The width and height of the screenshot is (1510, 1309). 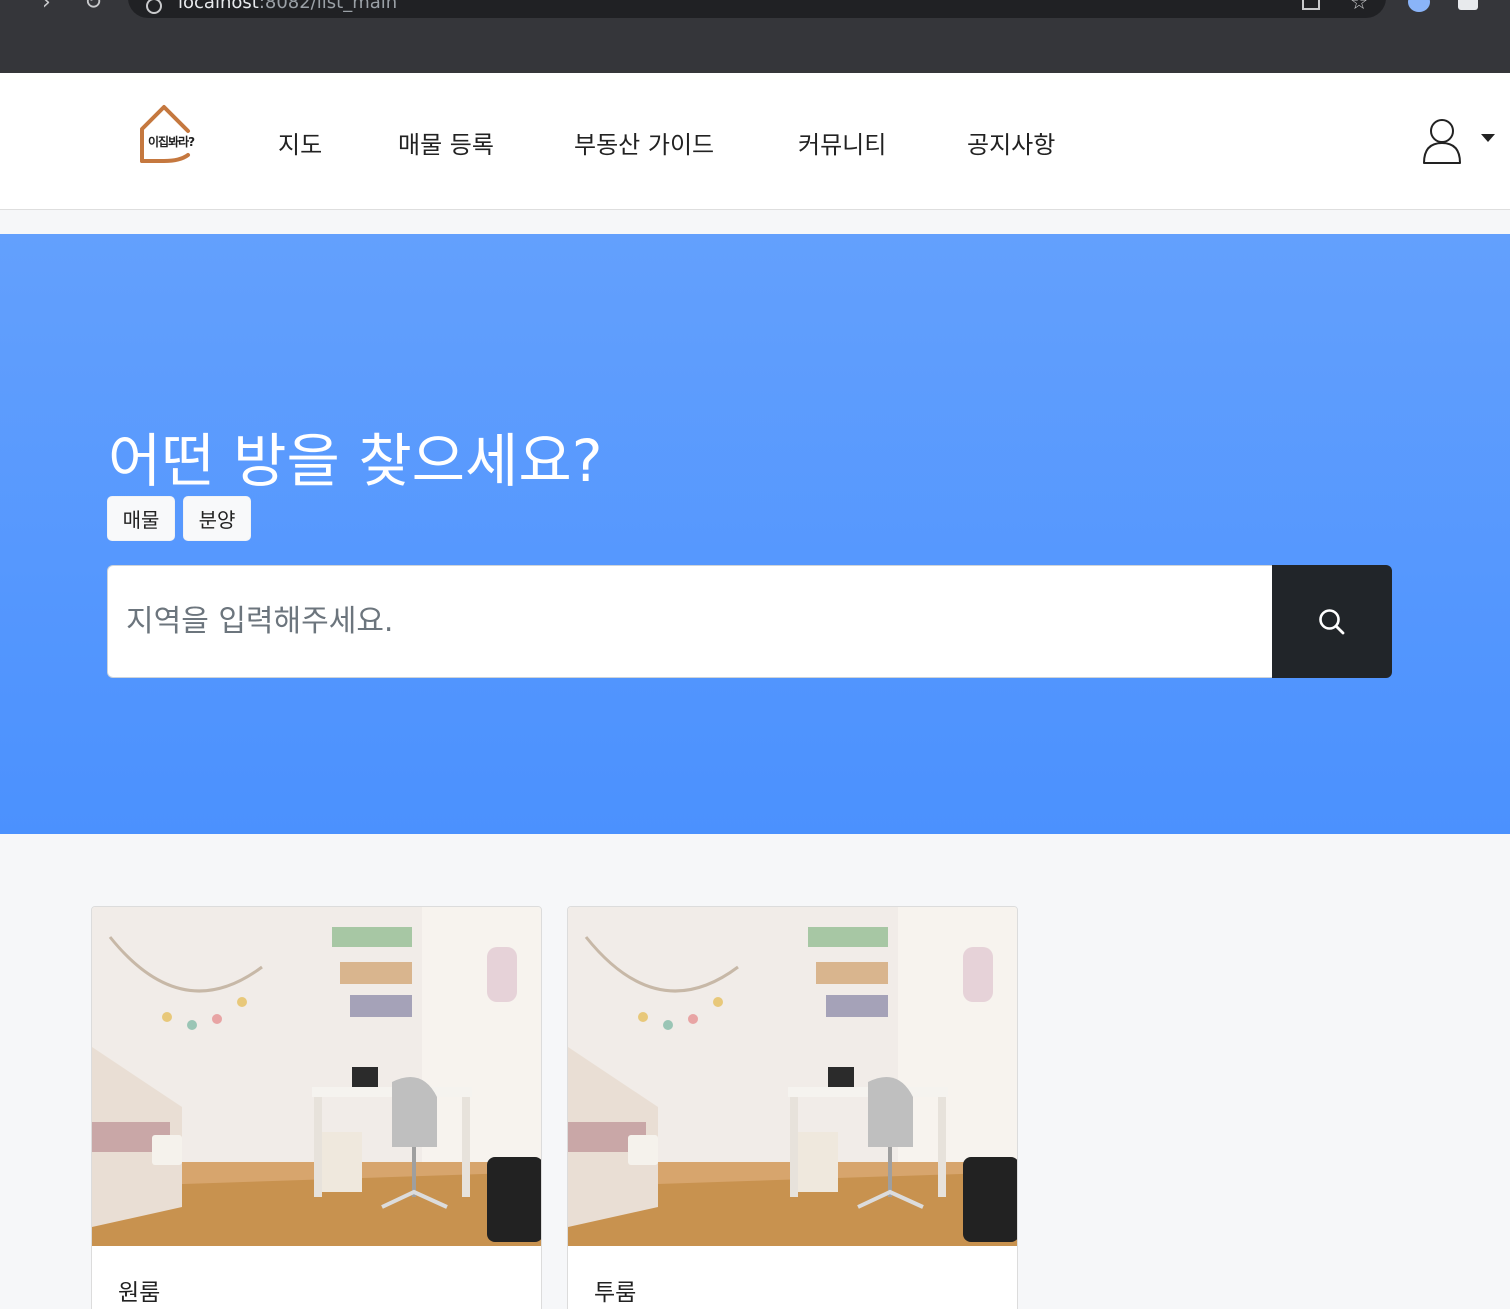 I want to click on region-search-input, so click(x=690, y=621).